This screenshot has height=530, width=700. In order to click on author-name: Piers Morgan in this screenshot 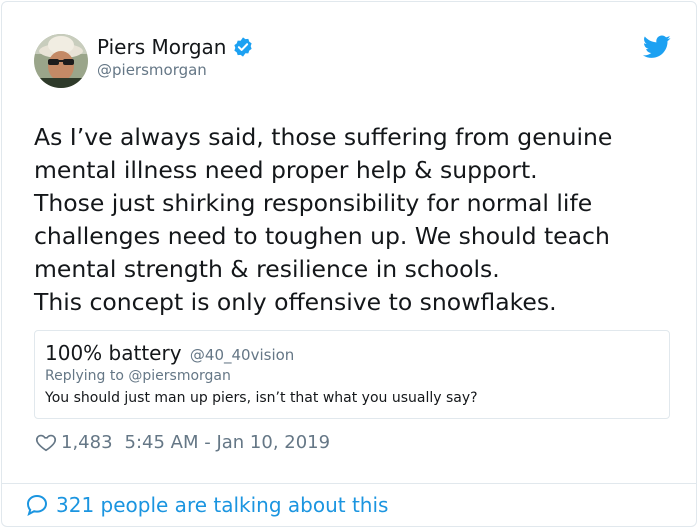, I will do `click(161, 47)`.